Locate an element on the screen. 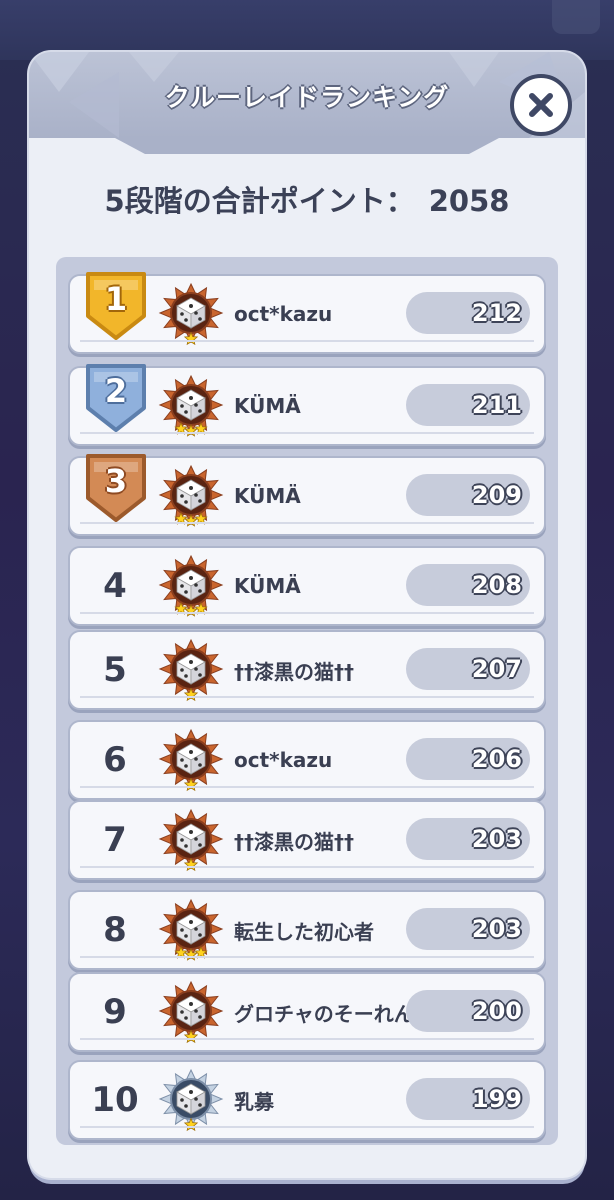 The height and width of the screenshot is (1200, 614). score-pill: 209 is located at coordinates (468, 495).